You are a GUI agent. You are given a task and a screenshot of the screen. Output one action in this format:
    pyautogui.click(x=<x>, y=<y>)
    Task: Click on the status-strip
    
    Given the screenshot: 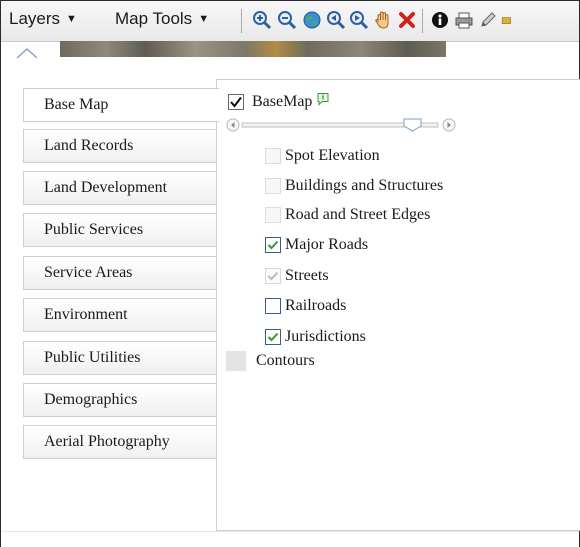 What is the action you would take?
    pyautogui.click(x=290, y=539)
    